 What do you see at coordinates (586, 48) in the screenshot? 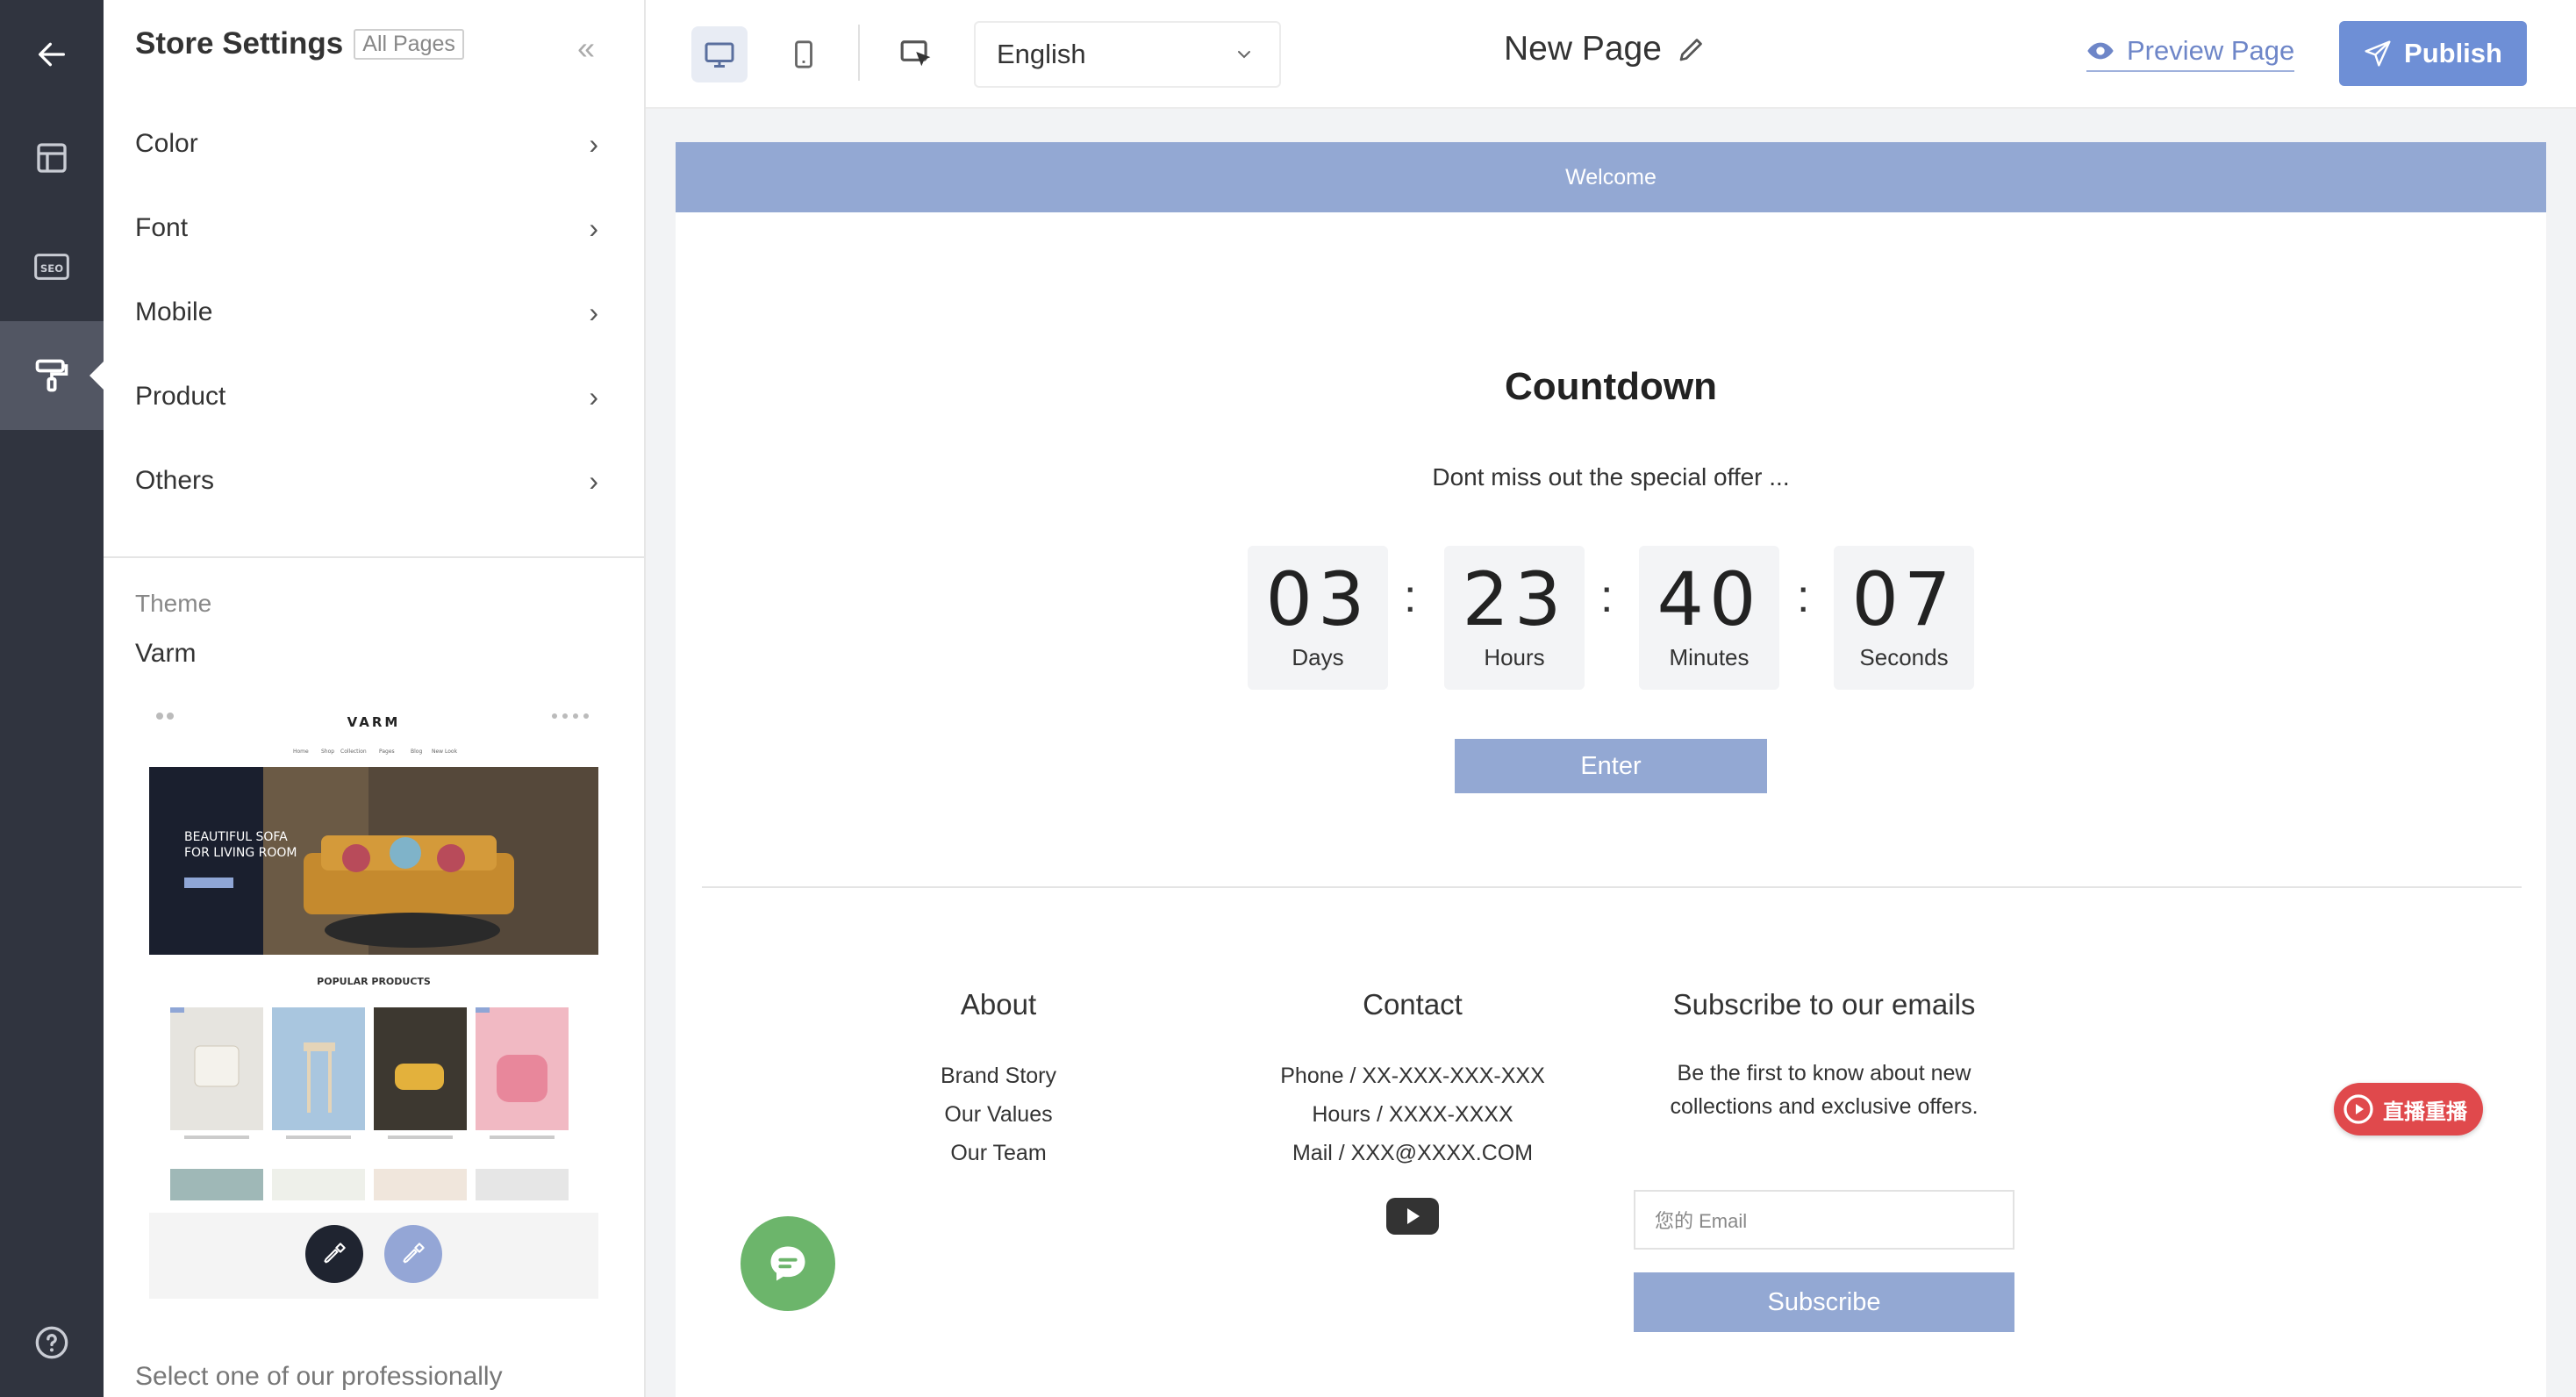
I see `collapse-panel-icon: «` at bounding box center [586, 48].